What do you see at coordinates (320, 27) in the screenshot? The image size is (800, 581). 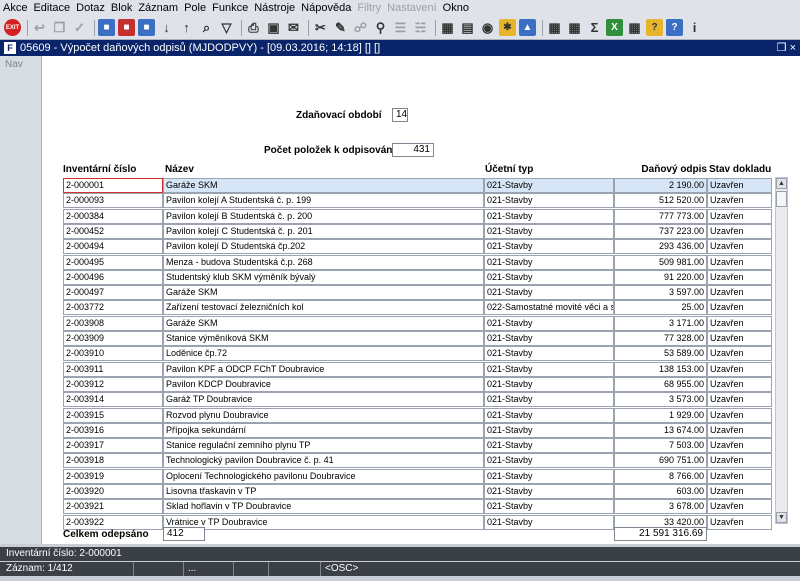 I see `cut-icon: ✂` at bounding box center [320, 27].